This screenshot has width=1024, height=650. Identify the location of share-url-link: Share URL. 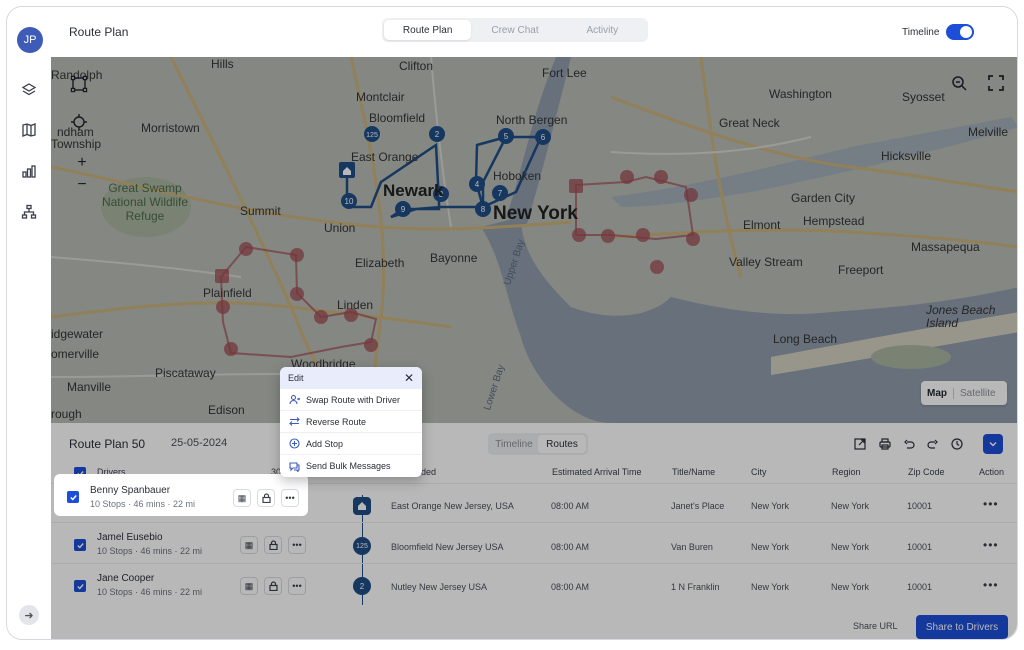
(875, 626).